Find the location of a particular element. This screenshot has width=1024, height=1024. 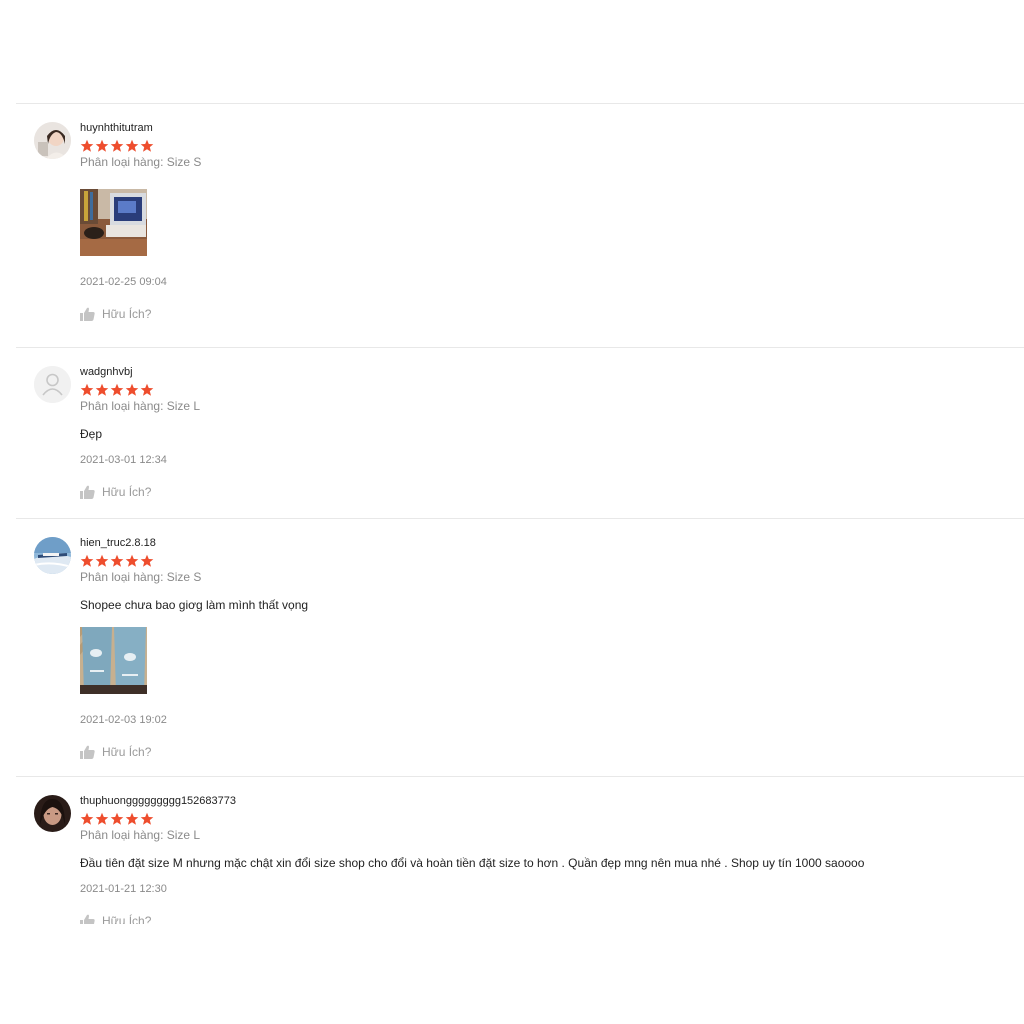

review-comment: Đẹp is located at coordinates (91, 434).